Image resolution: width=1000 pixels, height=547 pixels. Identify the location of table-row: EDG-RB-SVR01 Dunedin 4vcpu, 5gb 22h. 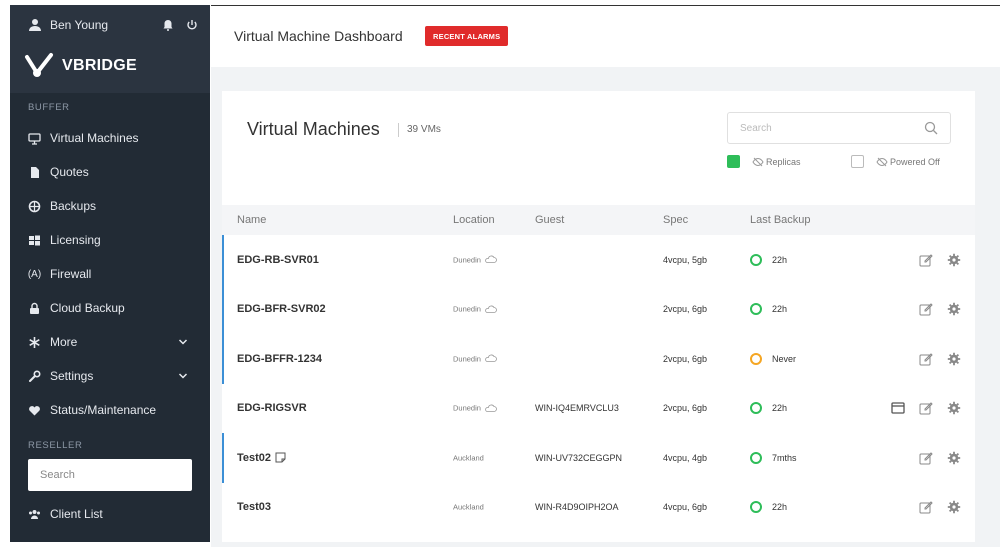
(598, 260).